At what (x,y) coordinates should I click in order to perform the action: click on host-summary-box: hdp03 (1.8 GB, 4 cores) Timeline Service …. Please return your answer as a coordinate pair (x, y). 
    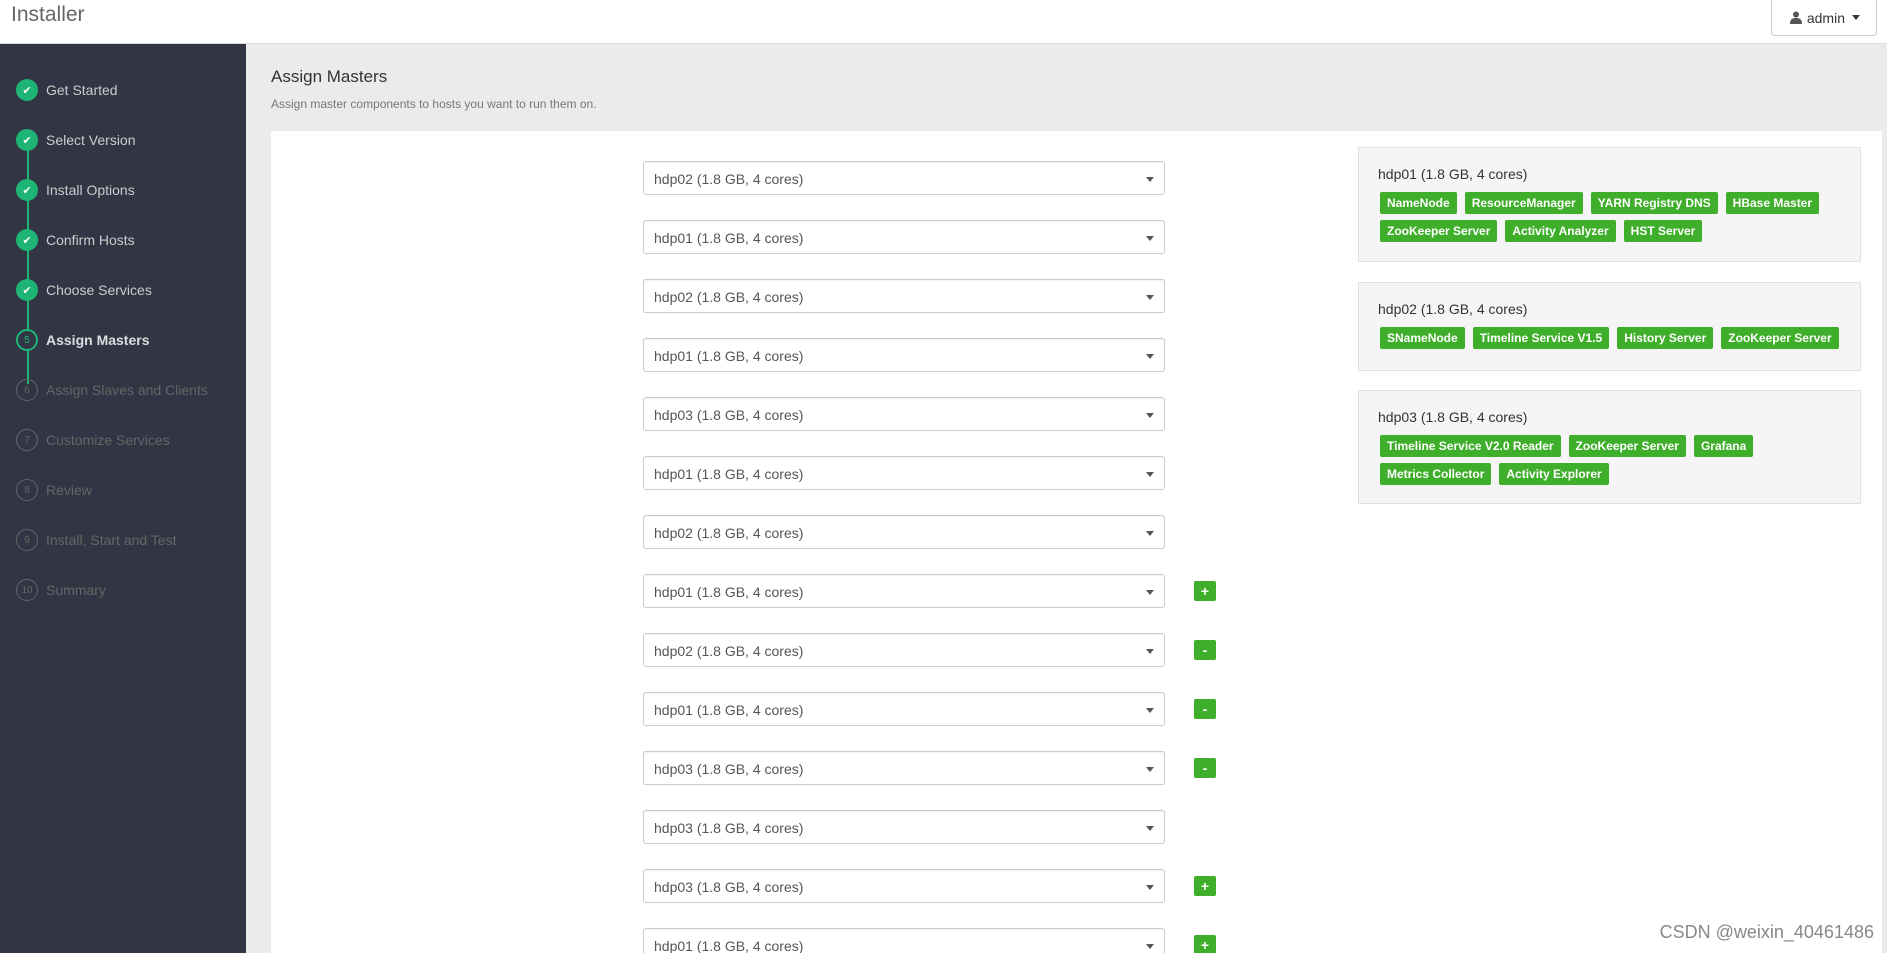
    Looking at the image, I should click on (1609, 447).